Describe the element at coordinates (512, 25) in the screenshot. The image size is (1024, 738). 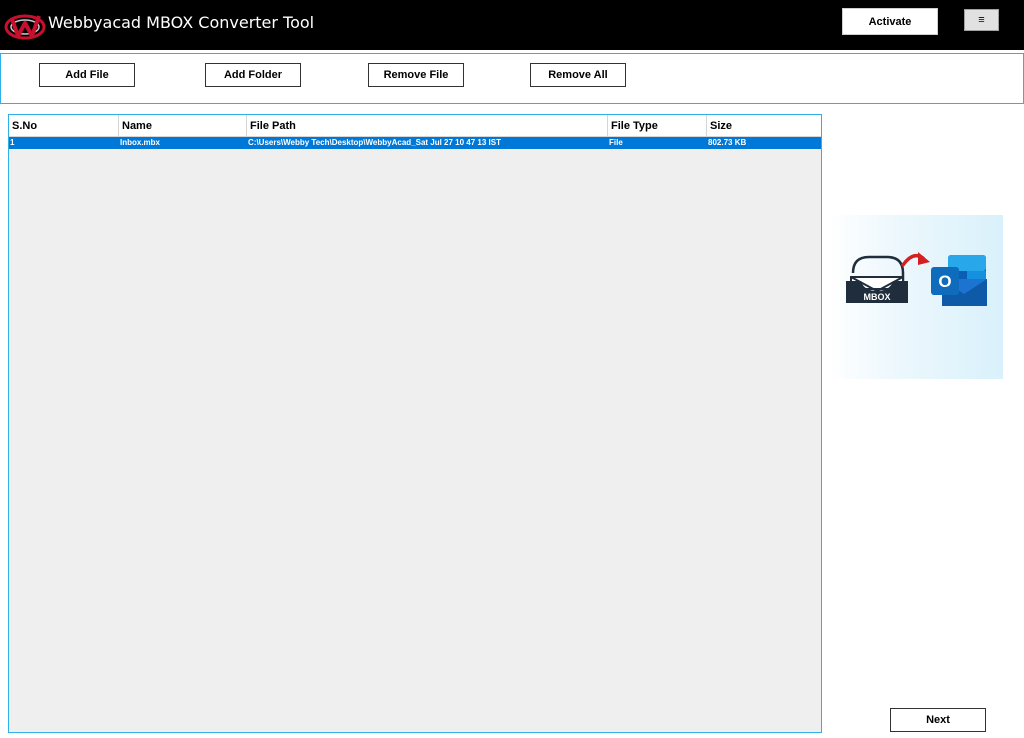
I see `title-bar: Webbyacad MBOX Converter Tool Activate ≡` at that location.